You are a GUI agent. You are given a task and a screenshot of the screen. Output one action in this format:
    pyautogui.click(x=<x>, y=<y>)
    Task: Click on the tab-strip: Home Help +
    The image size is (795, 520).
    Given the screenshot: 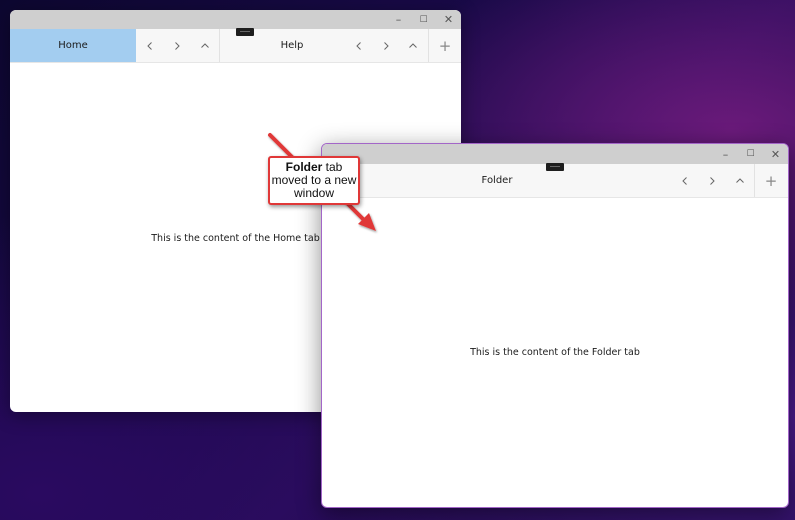 What is the action you would take?
    pyautogui.click(x=235, y=45)
    